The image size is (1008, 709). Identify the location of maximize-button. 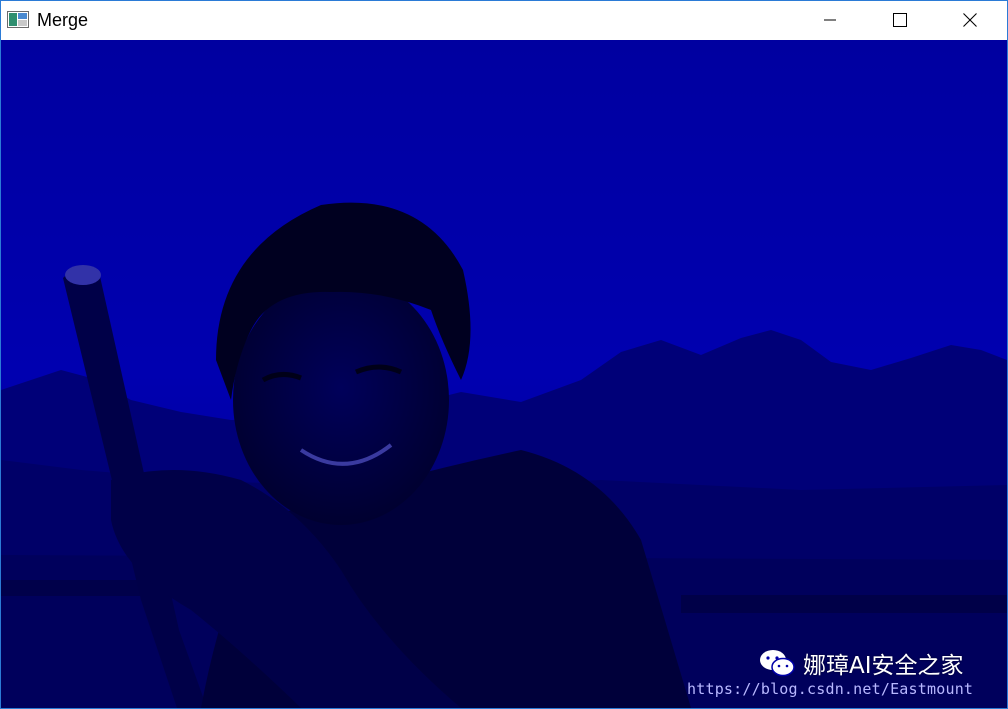
(900, 20).